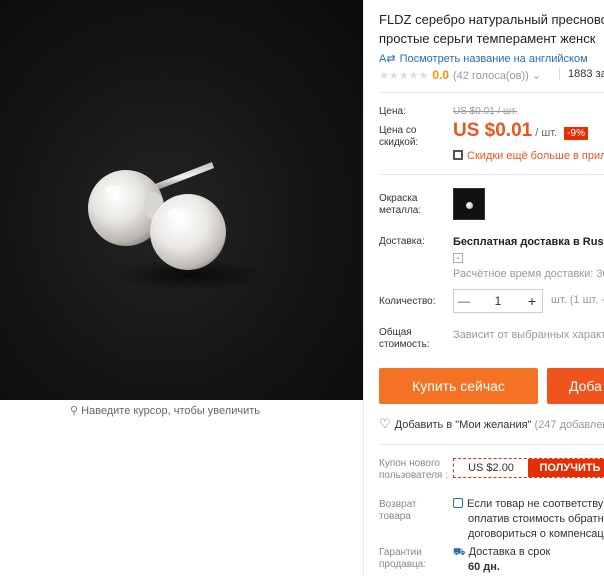  I want to click on buy-now-button: Купить сейчас, so click(458, 386).